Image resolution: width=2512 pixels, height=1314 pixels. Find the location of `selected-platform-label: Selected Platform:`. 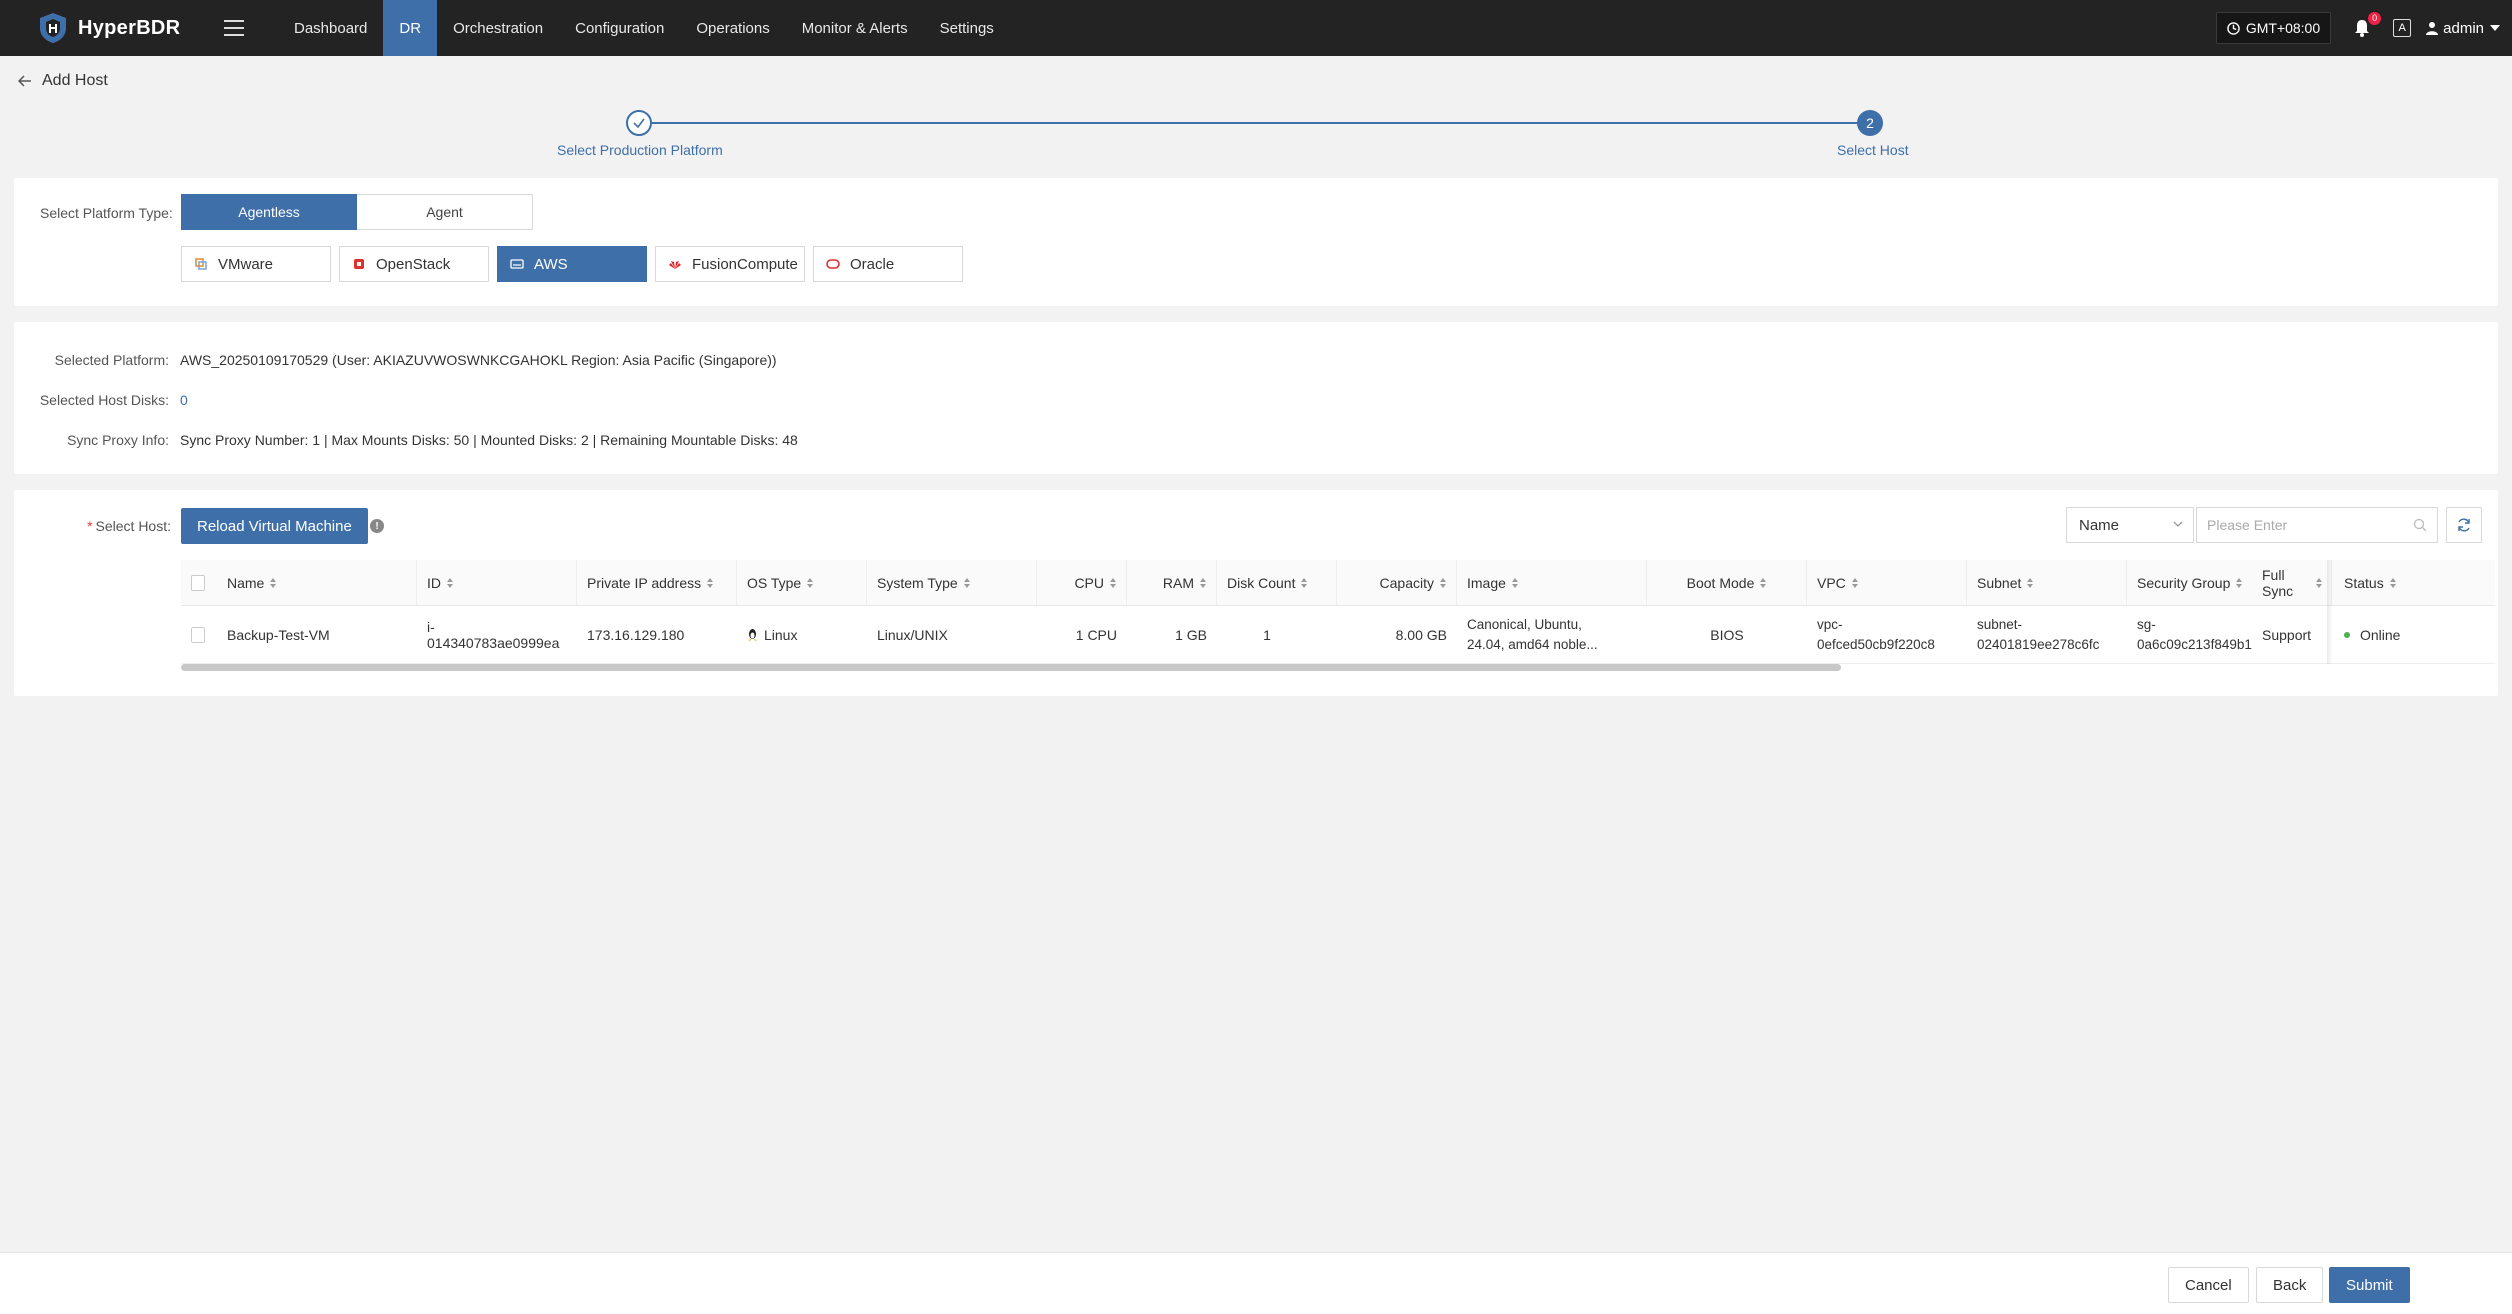

selected-platform-label: Selected Platform: is located at coordinates (111, 360).